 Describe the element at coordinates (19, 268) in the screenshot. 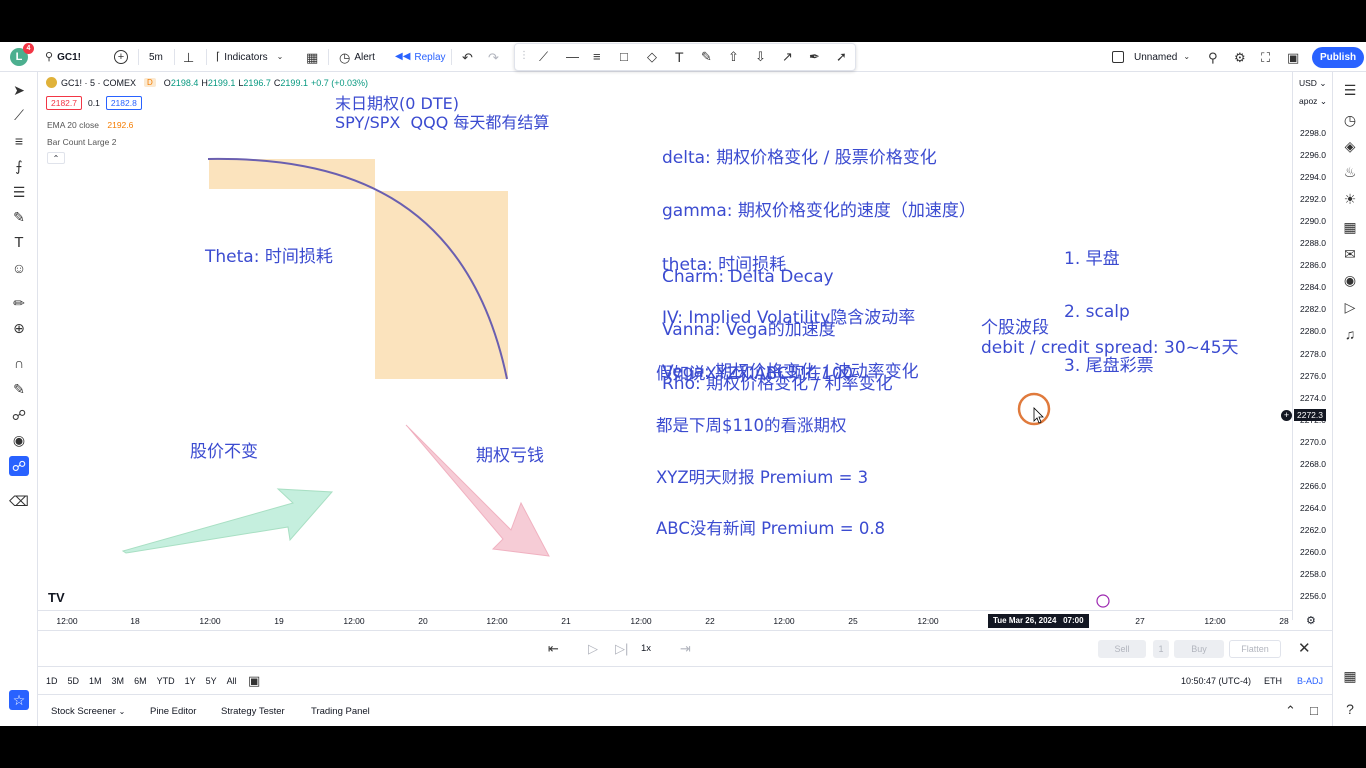

I see `emoji-tool-icon: ☺` at that location.